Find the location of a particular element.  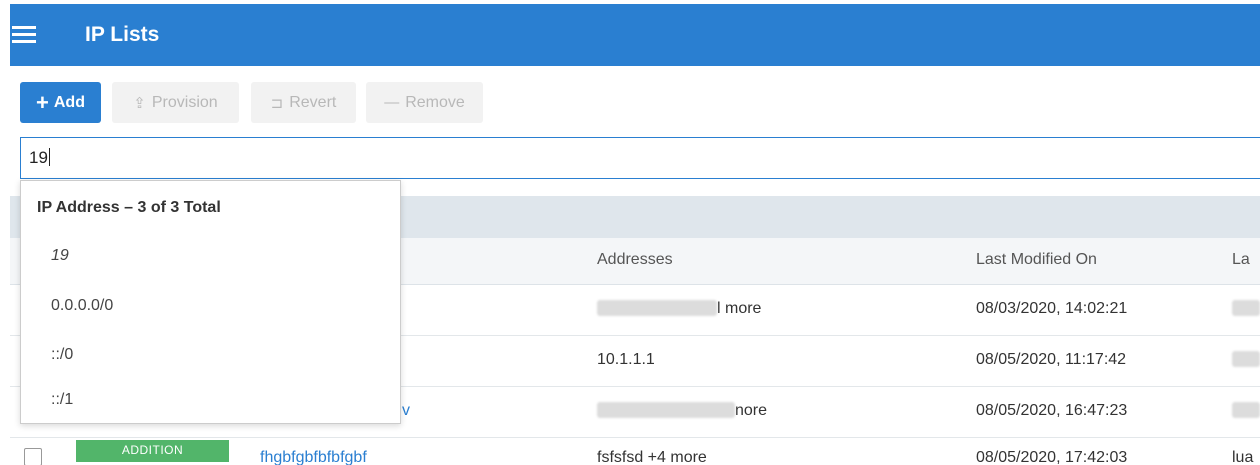

search-input: 19 is located at coordinates (640, 158).